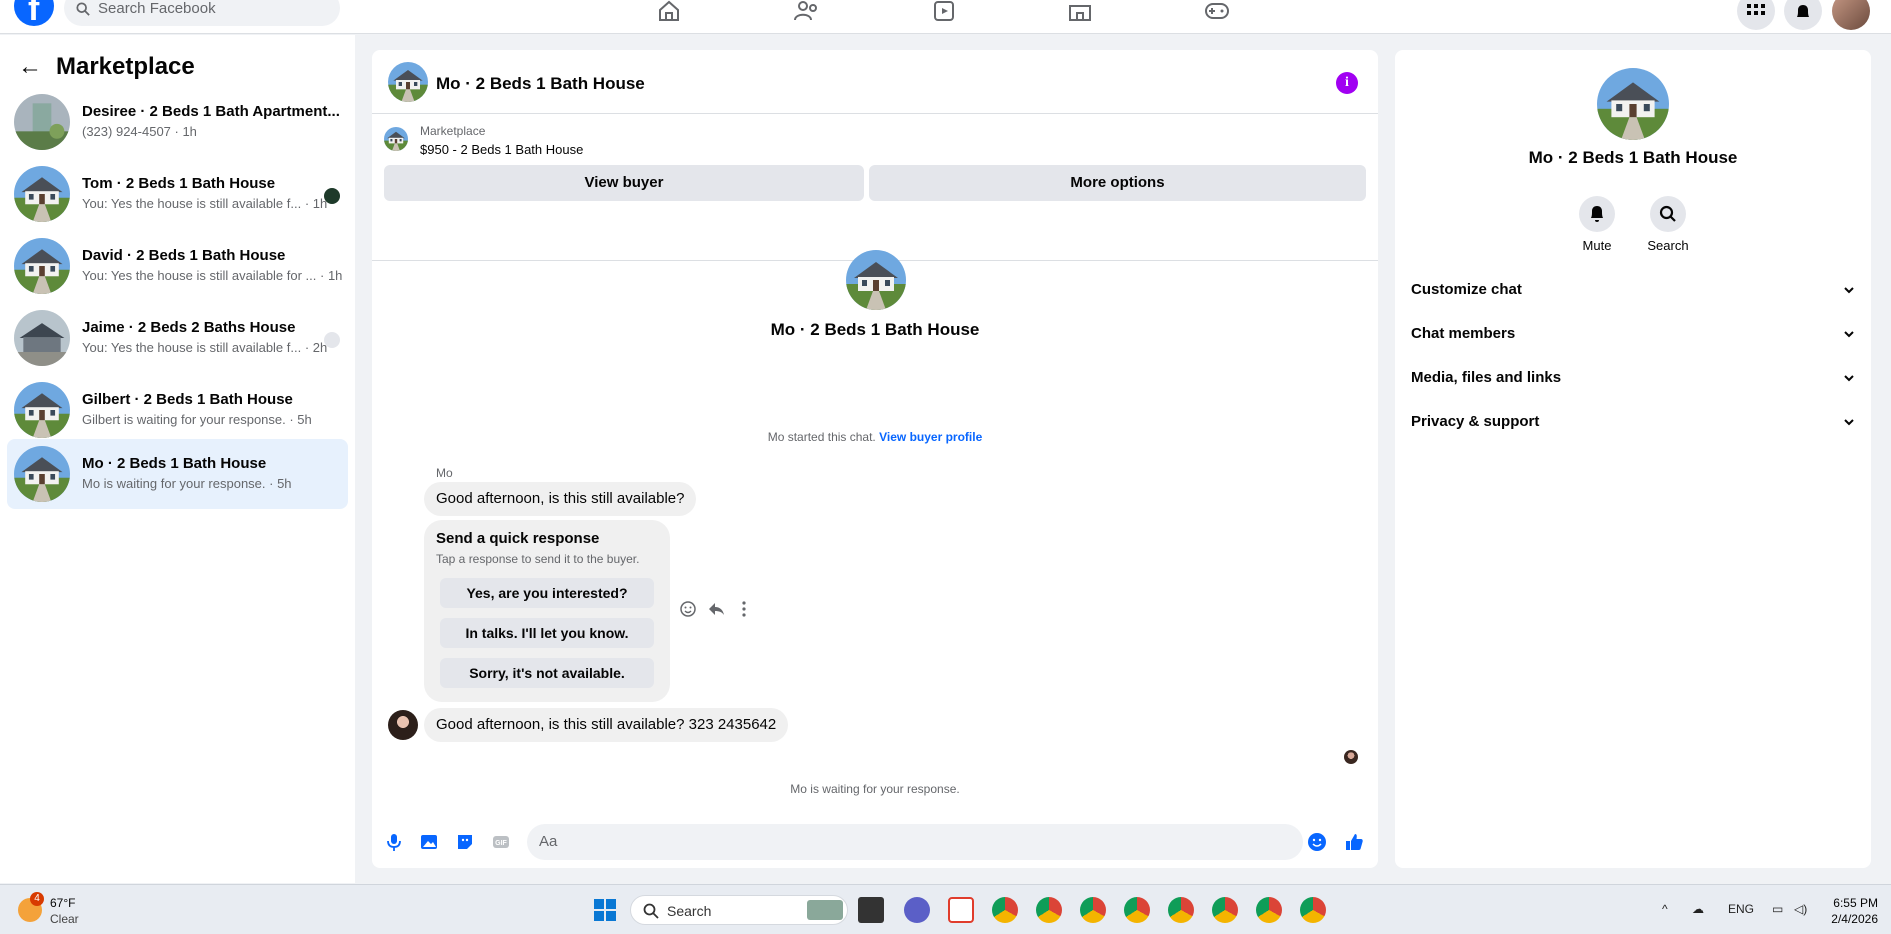 The width and height of the screenshot is (1891, 934). Describe the element at coordinates (716, 609) in the screenshot. I see `reply-icon` at that location.